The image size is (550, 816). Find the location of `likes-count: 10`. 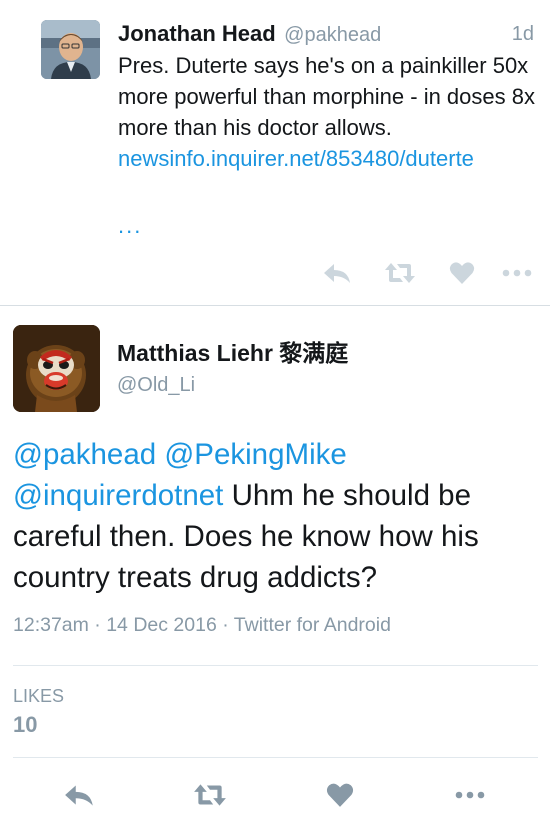

likes-count: 10 is located at coordinates (25, 725).